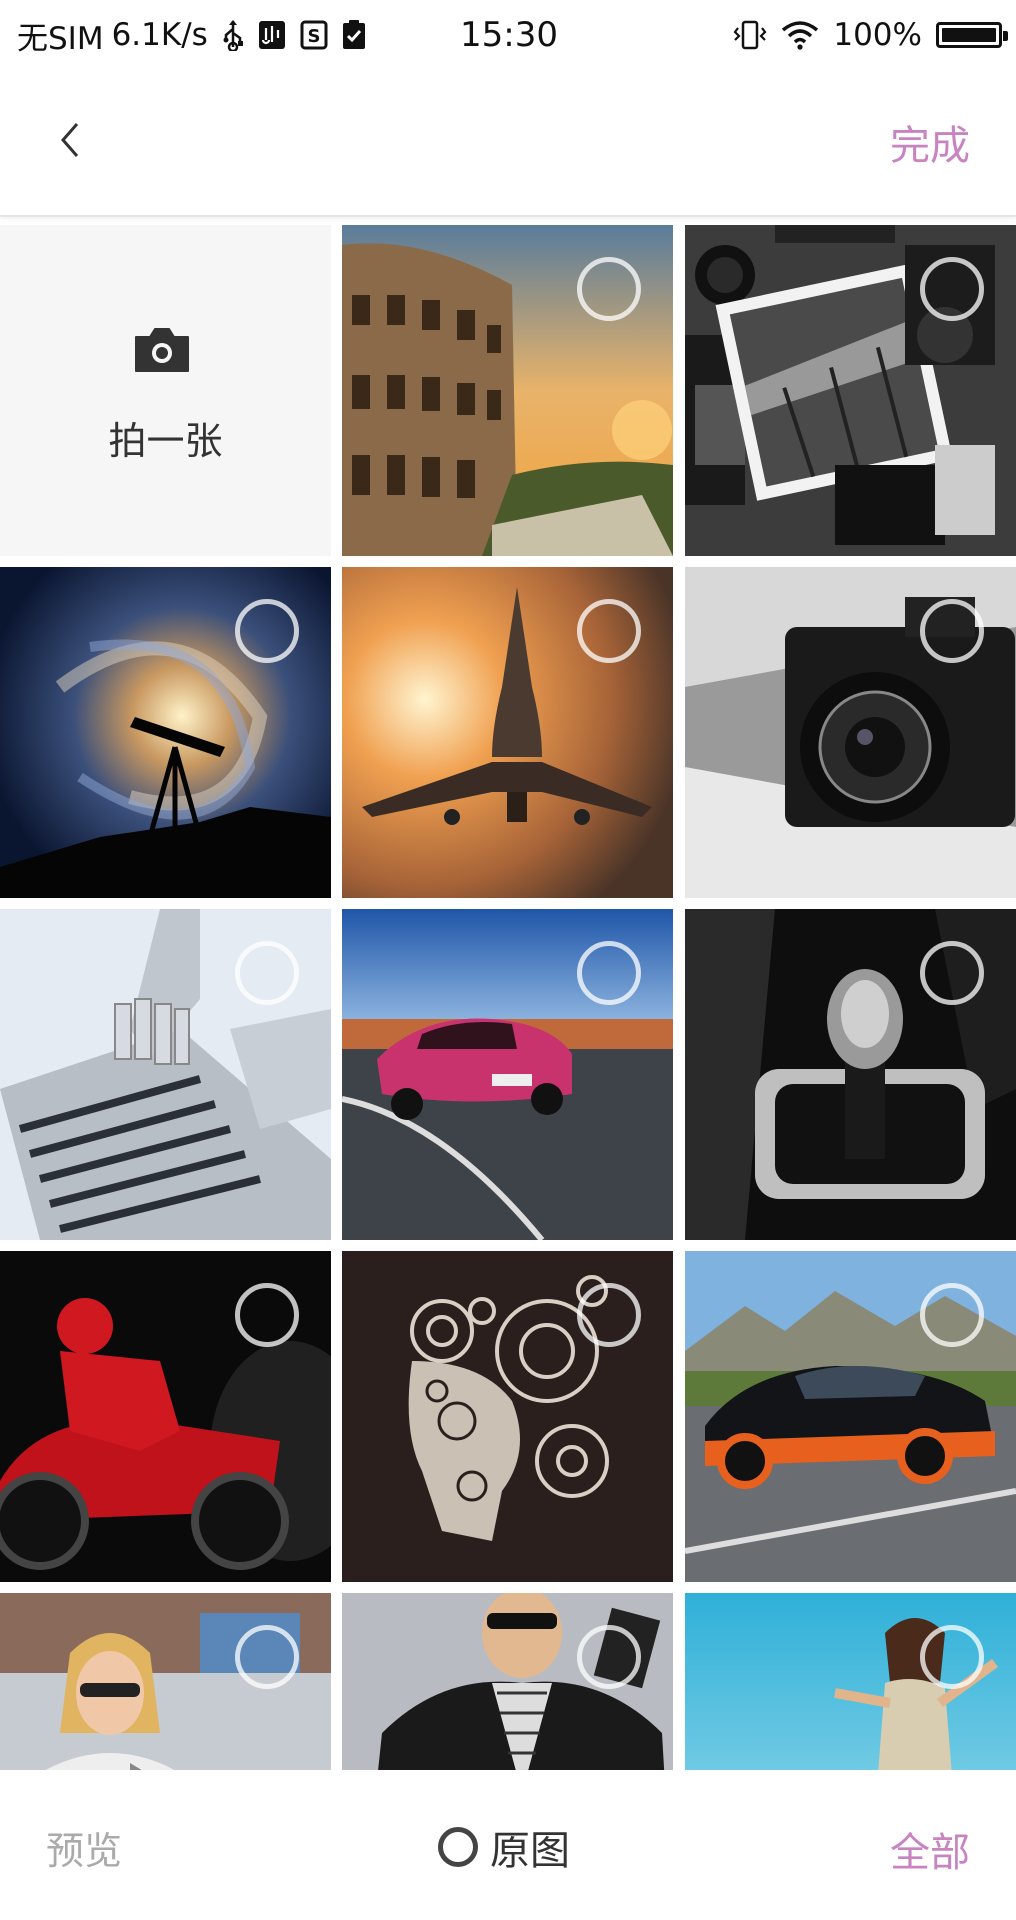 Image resolution: width=1016 pixels, height=1920 pixels. Describe the element at coordinates (530, 1851) in the screenshot. I see `original-label: 原图` at that location.